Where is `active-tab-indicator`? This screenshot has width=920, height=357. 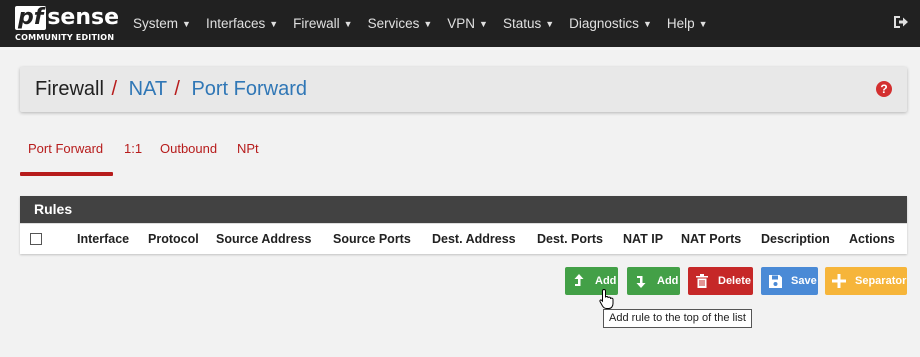 active-tab-indicator is located at coordinates (66, 174).